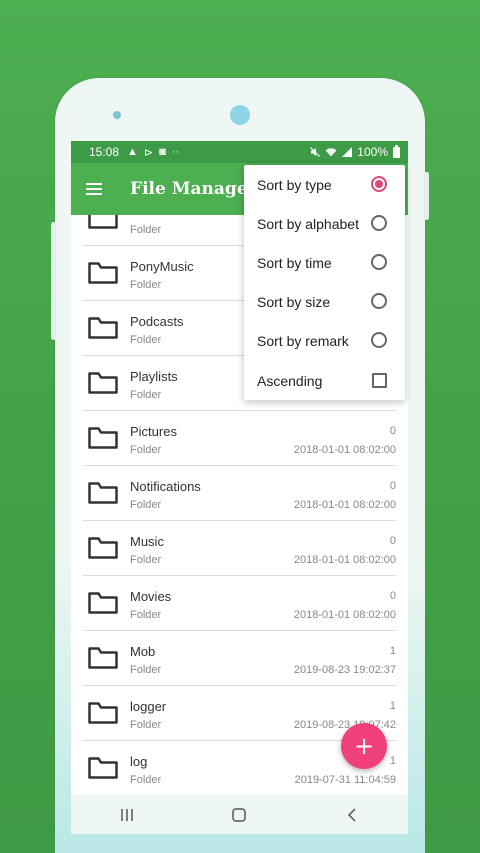 The height and width of the screenshot is (853, 480). I want to click on sort-option-label: Sort by time, so click(294, 262).